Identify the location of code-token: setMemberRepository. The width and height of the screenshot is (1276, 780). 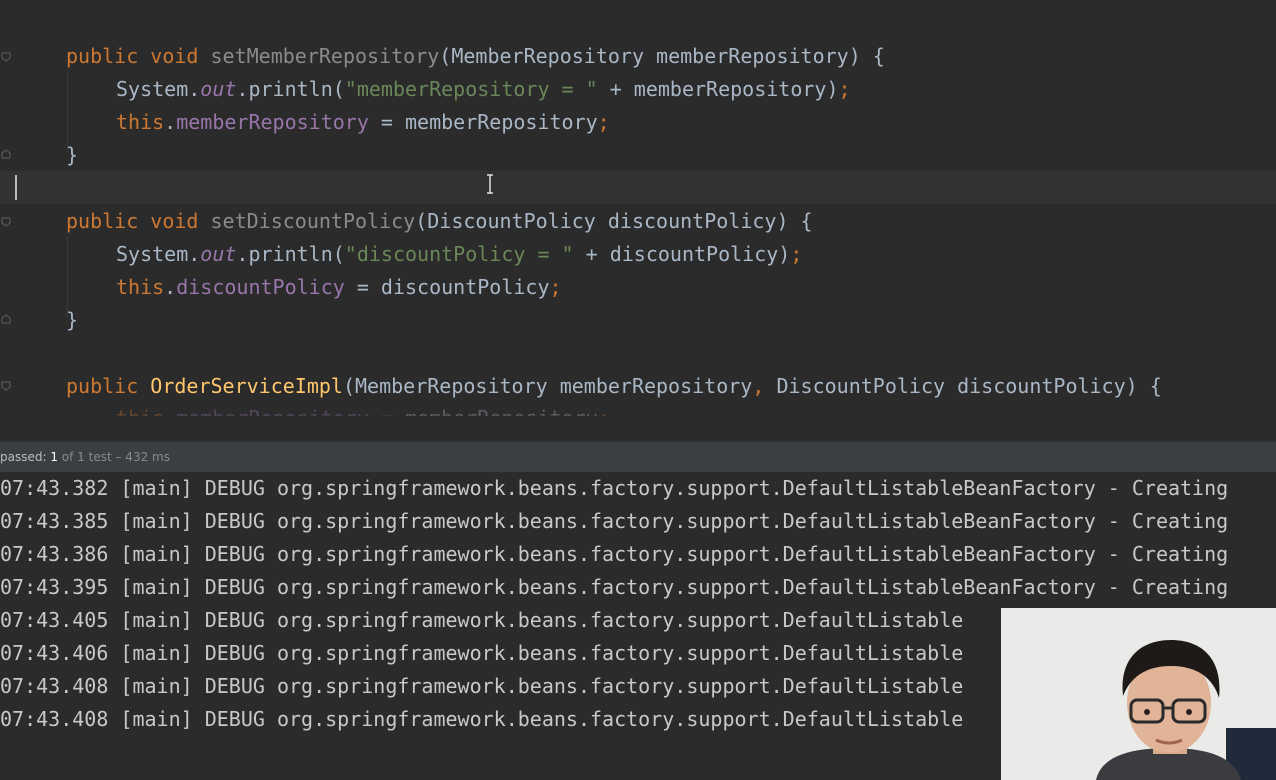
(325, 56).